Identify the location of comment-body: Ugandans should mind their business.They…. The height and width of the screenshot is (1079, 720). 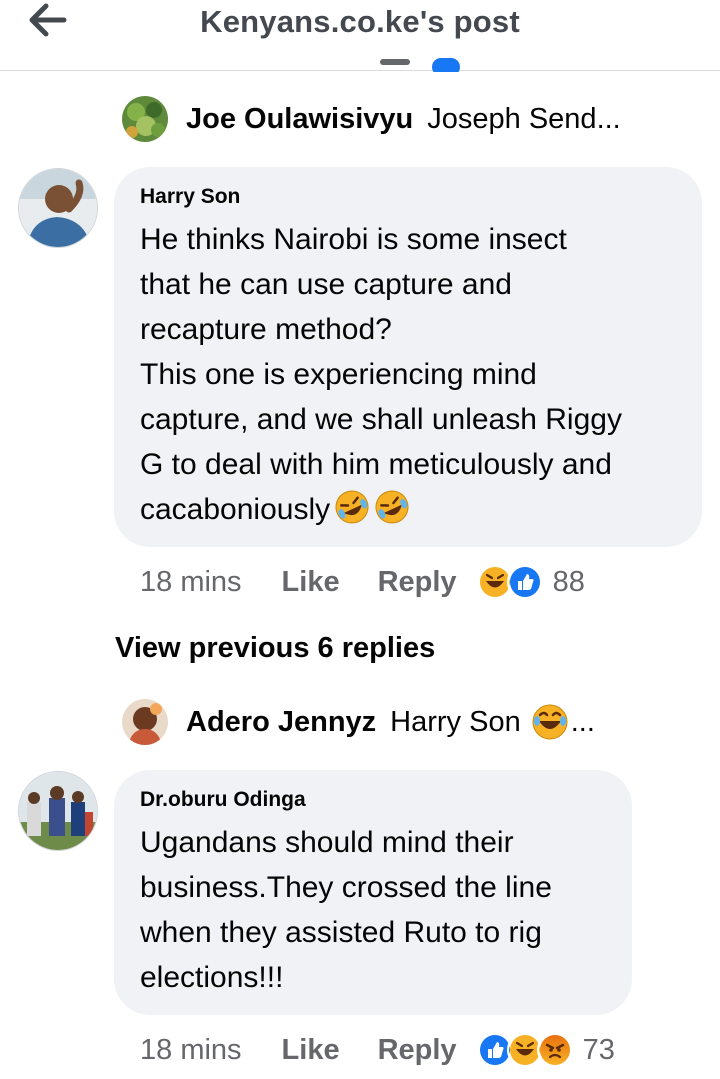
(346, 910).